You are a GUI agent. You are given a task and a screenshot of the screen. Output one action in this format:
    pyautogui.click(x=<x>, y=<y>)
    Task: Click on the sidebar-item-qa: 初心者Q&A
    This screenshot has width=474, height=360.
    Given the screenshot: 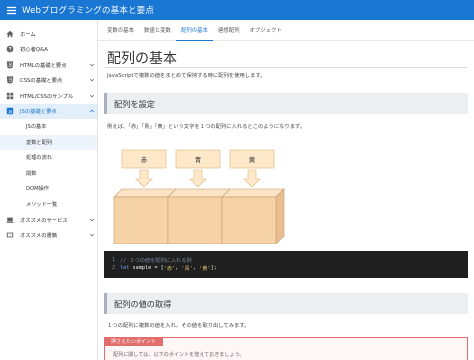 What is the action you would take?
    pyautogui.click(x=48, y=50)
    